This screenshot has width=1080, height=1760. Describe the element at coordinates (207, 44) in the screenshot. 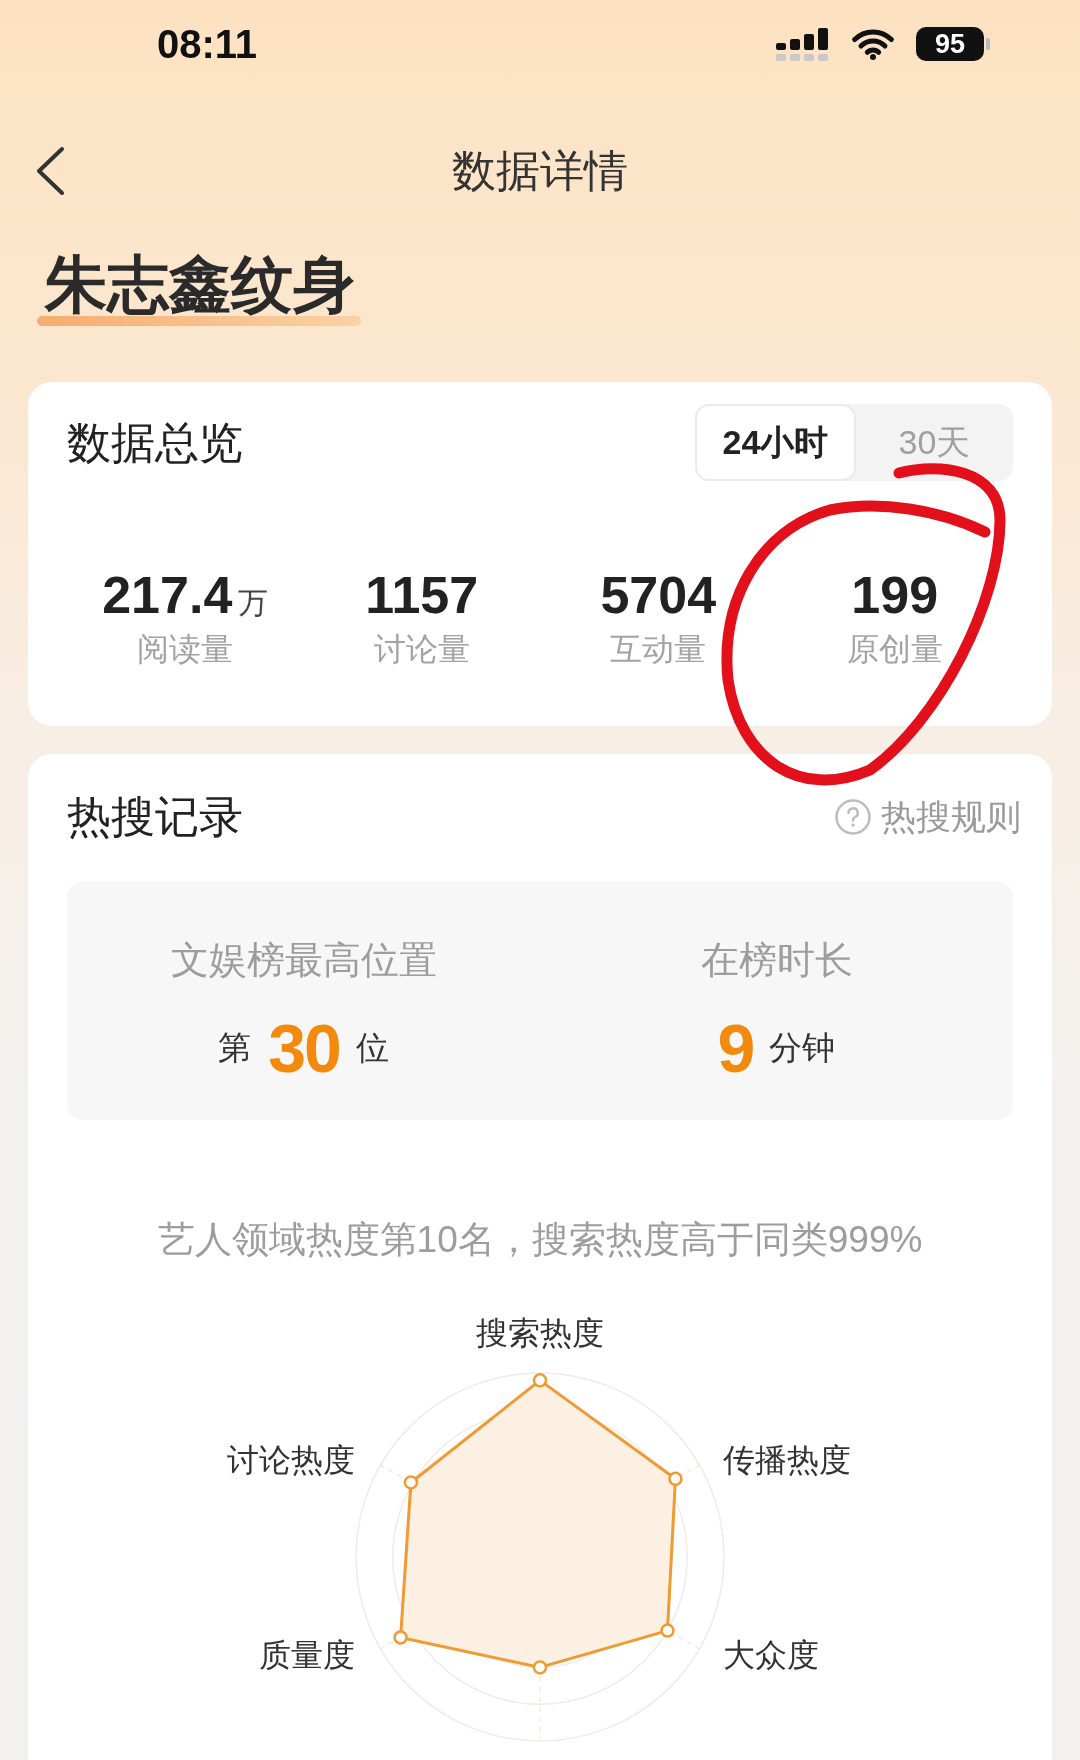

I see `status-time: 08:11` at that location.